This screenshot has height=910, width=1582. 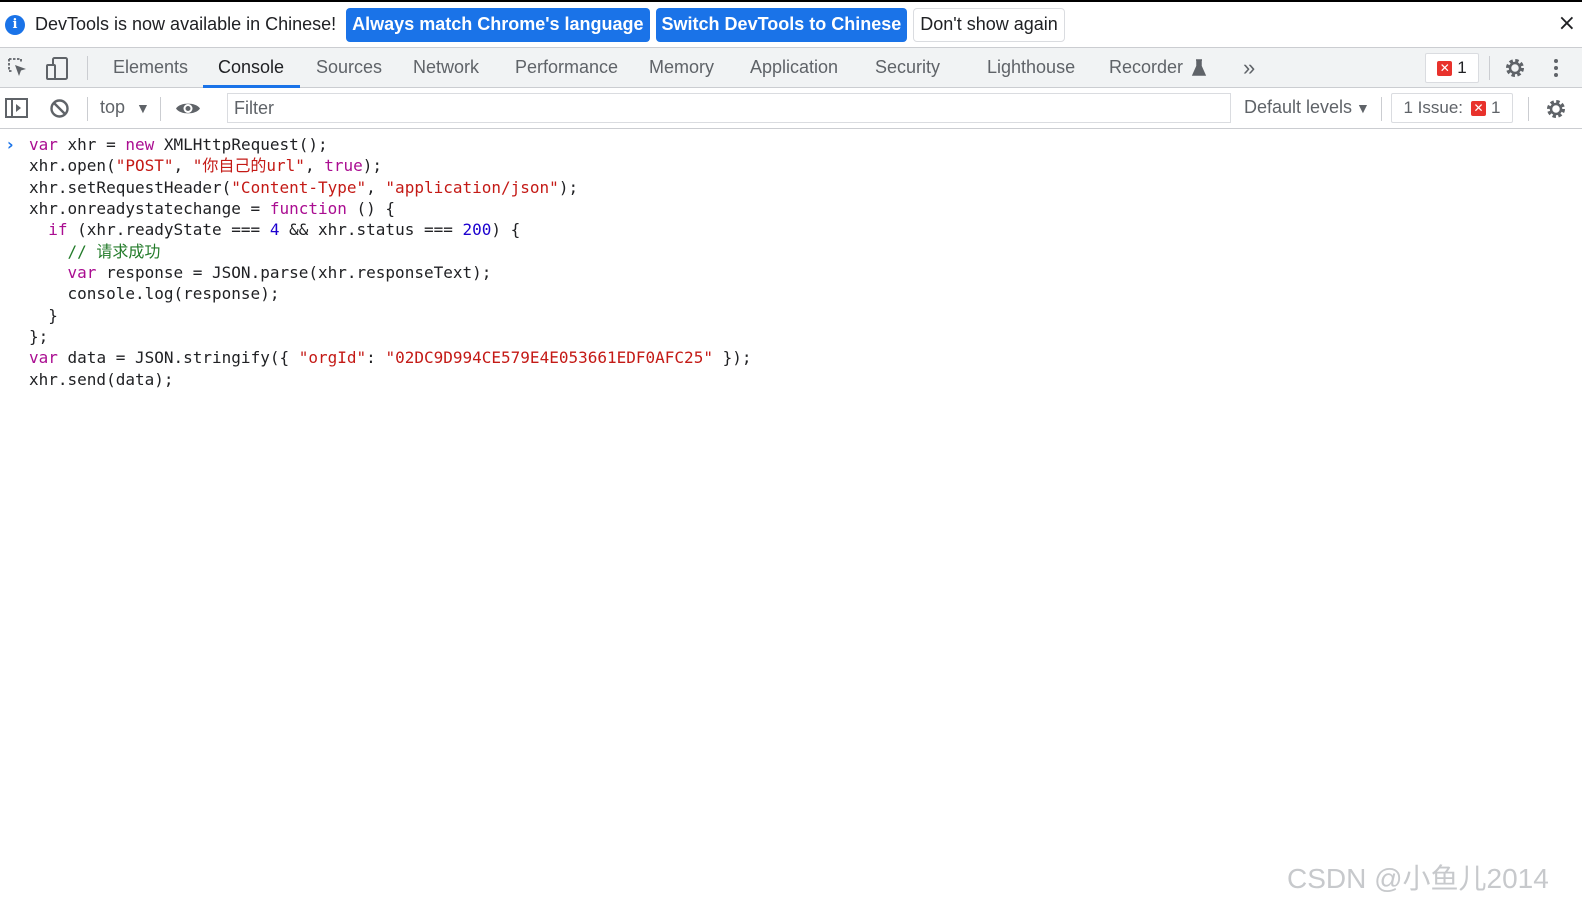 What do you see at coordinates (57, 69) in the screenshot?
I see `device-toggle-icon` at bounding box center [57, 69].